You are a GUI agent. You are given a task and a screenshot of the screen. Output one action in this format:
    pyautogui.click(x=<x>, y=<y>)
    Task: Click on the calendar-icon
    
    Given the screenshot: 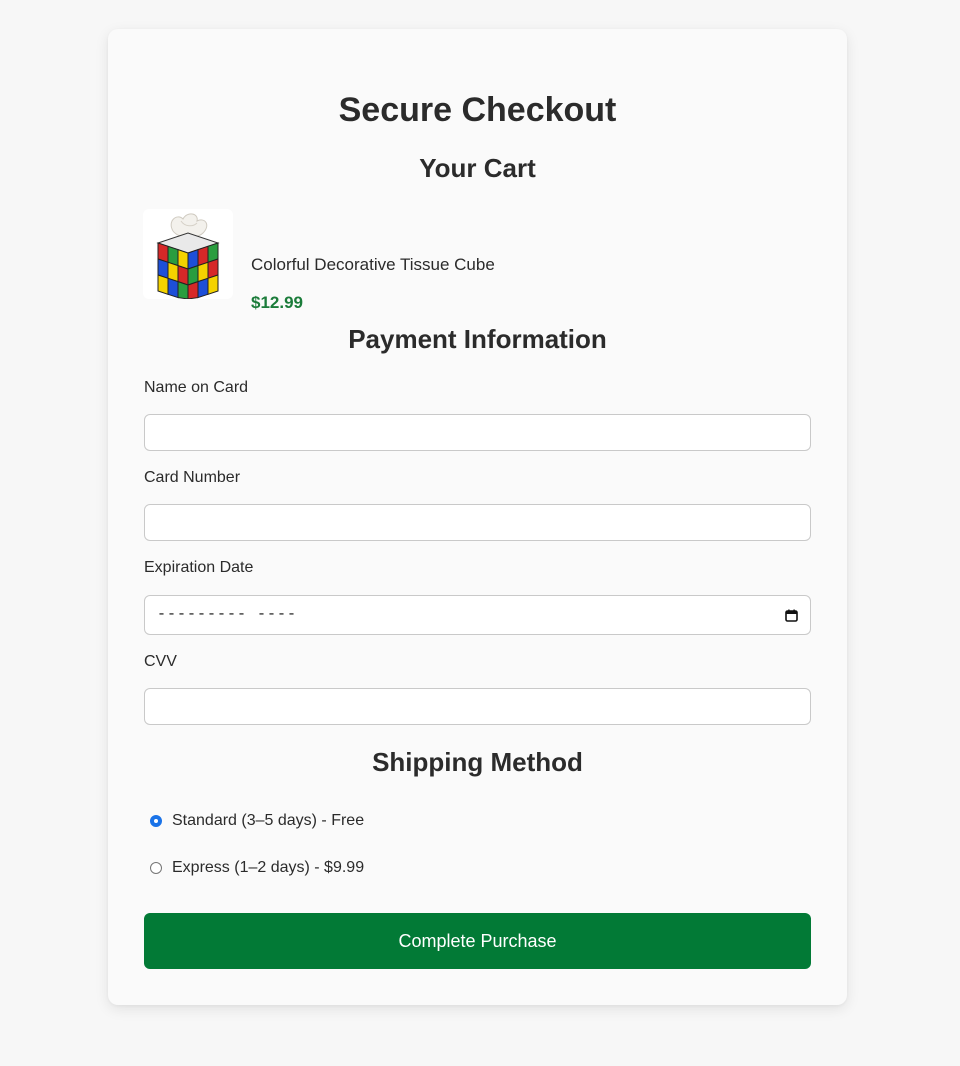 What is the action you would take?
    pyautogui.click(x=791, y=615)
    